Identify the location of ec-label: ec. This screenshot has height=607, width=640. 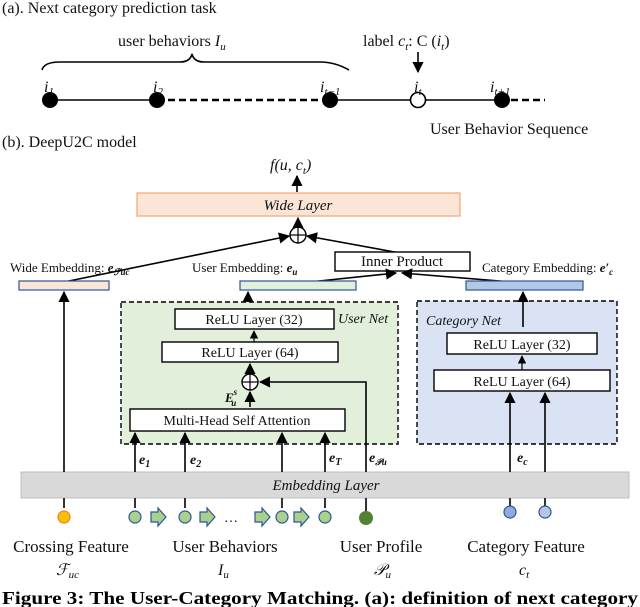
(522, 459).